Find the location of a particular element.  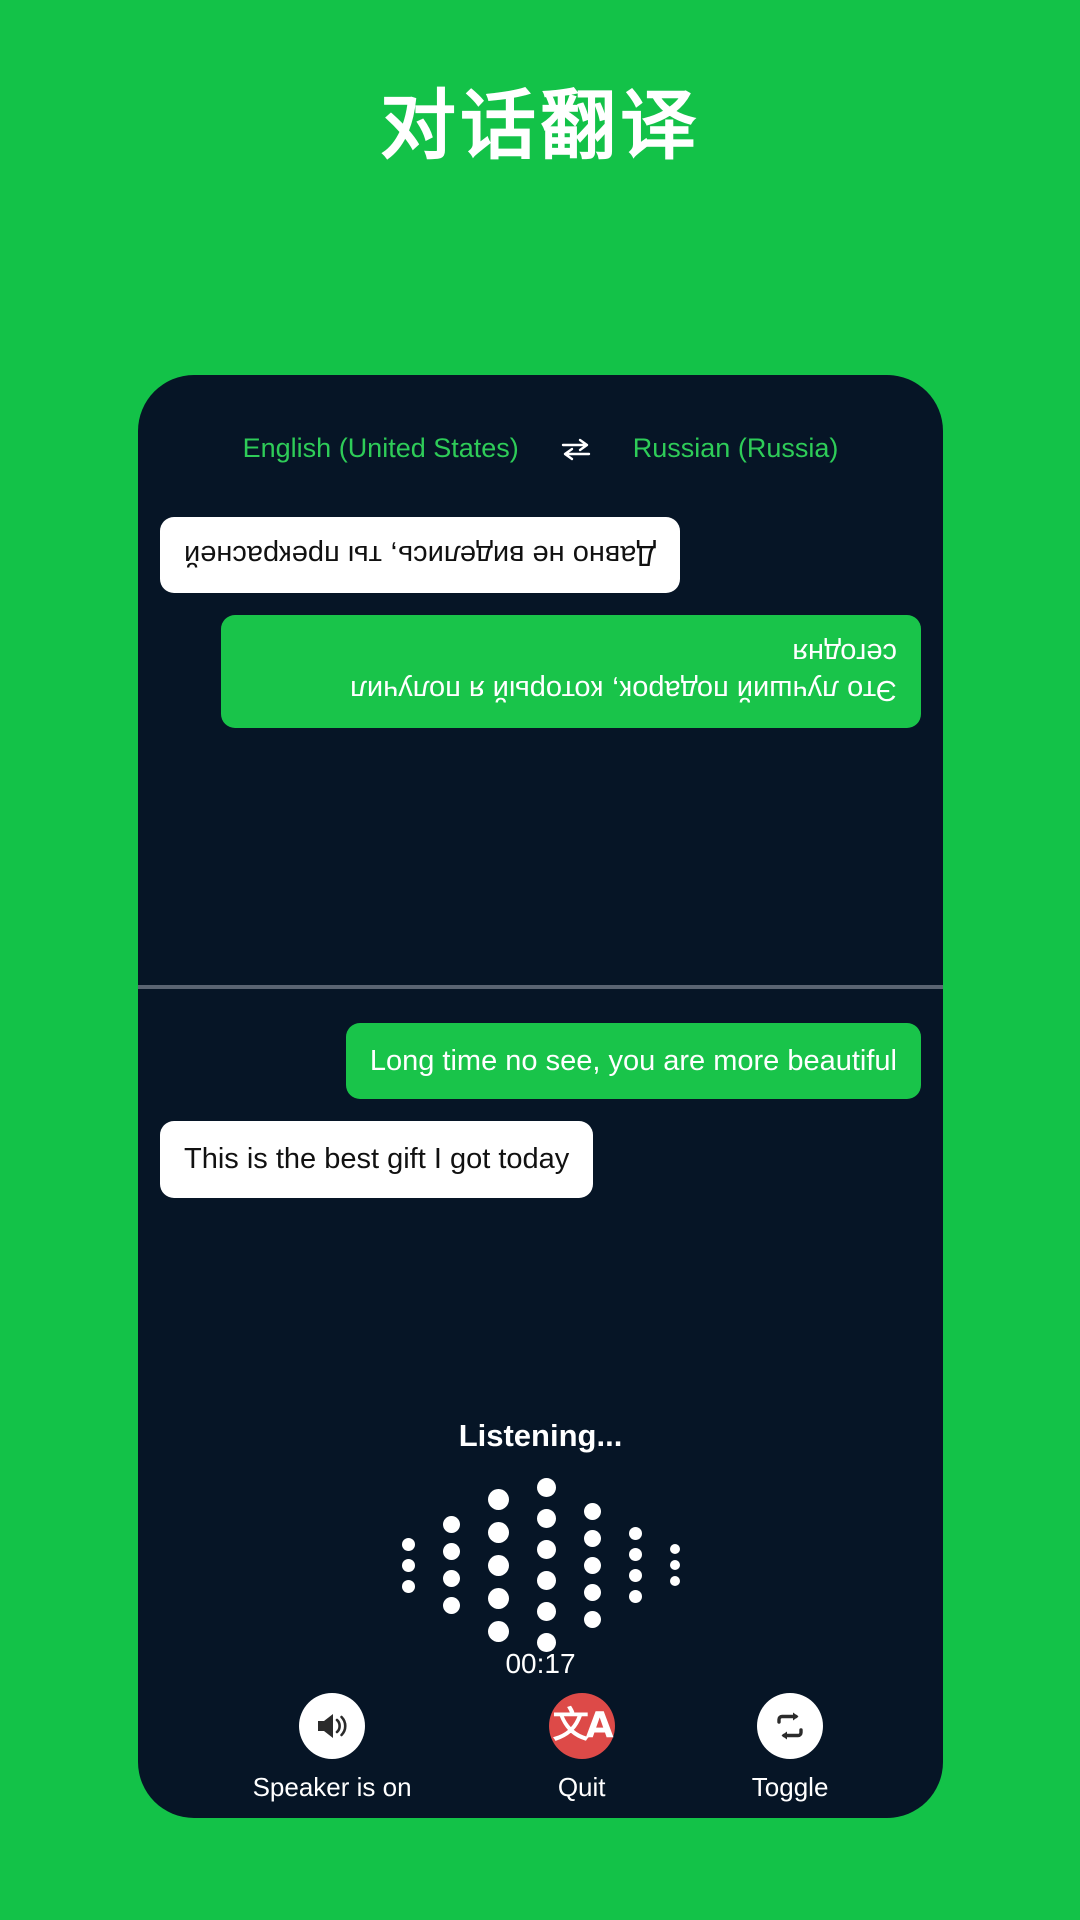

speaker-button-label: Speaker is on is located at coordinates (332, 1787).